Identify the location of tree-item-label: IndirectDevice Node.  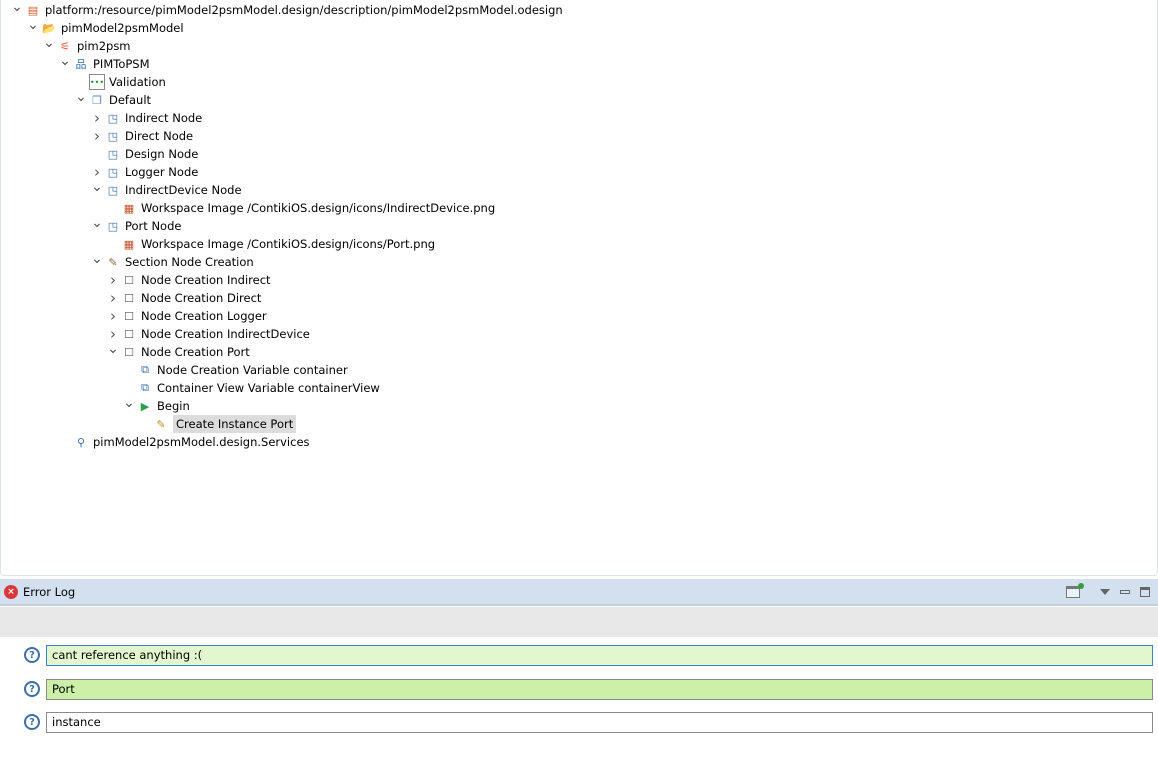
(183, 190).